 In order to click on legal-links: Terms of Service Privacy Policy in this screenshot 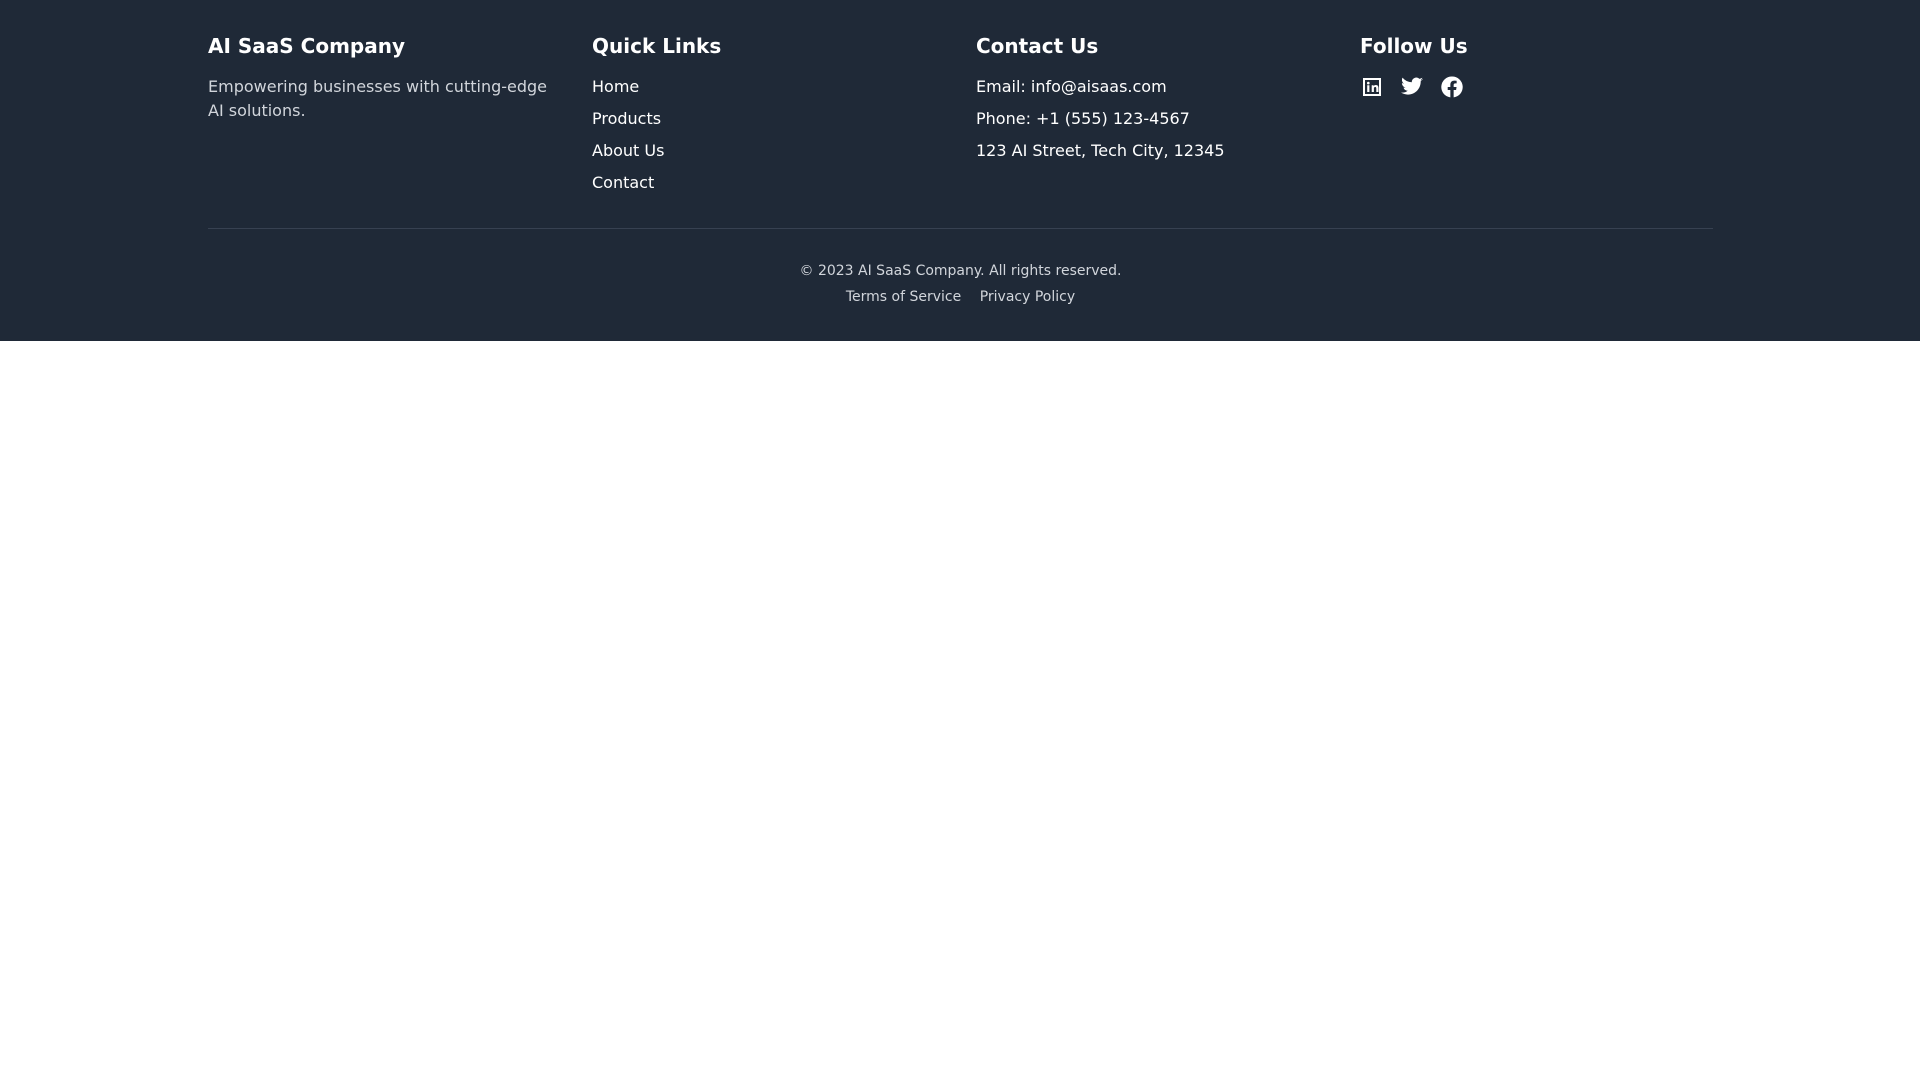, I will do `click(960, 297)`.